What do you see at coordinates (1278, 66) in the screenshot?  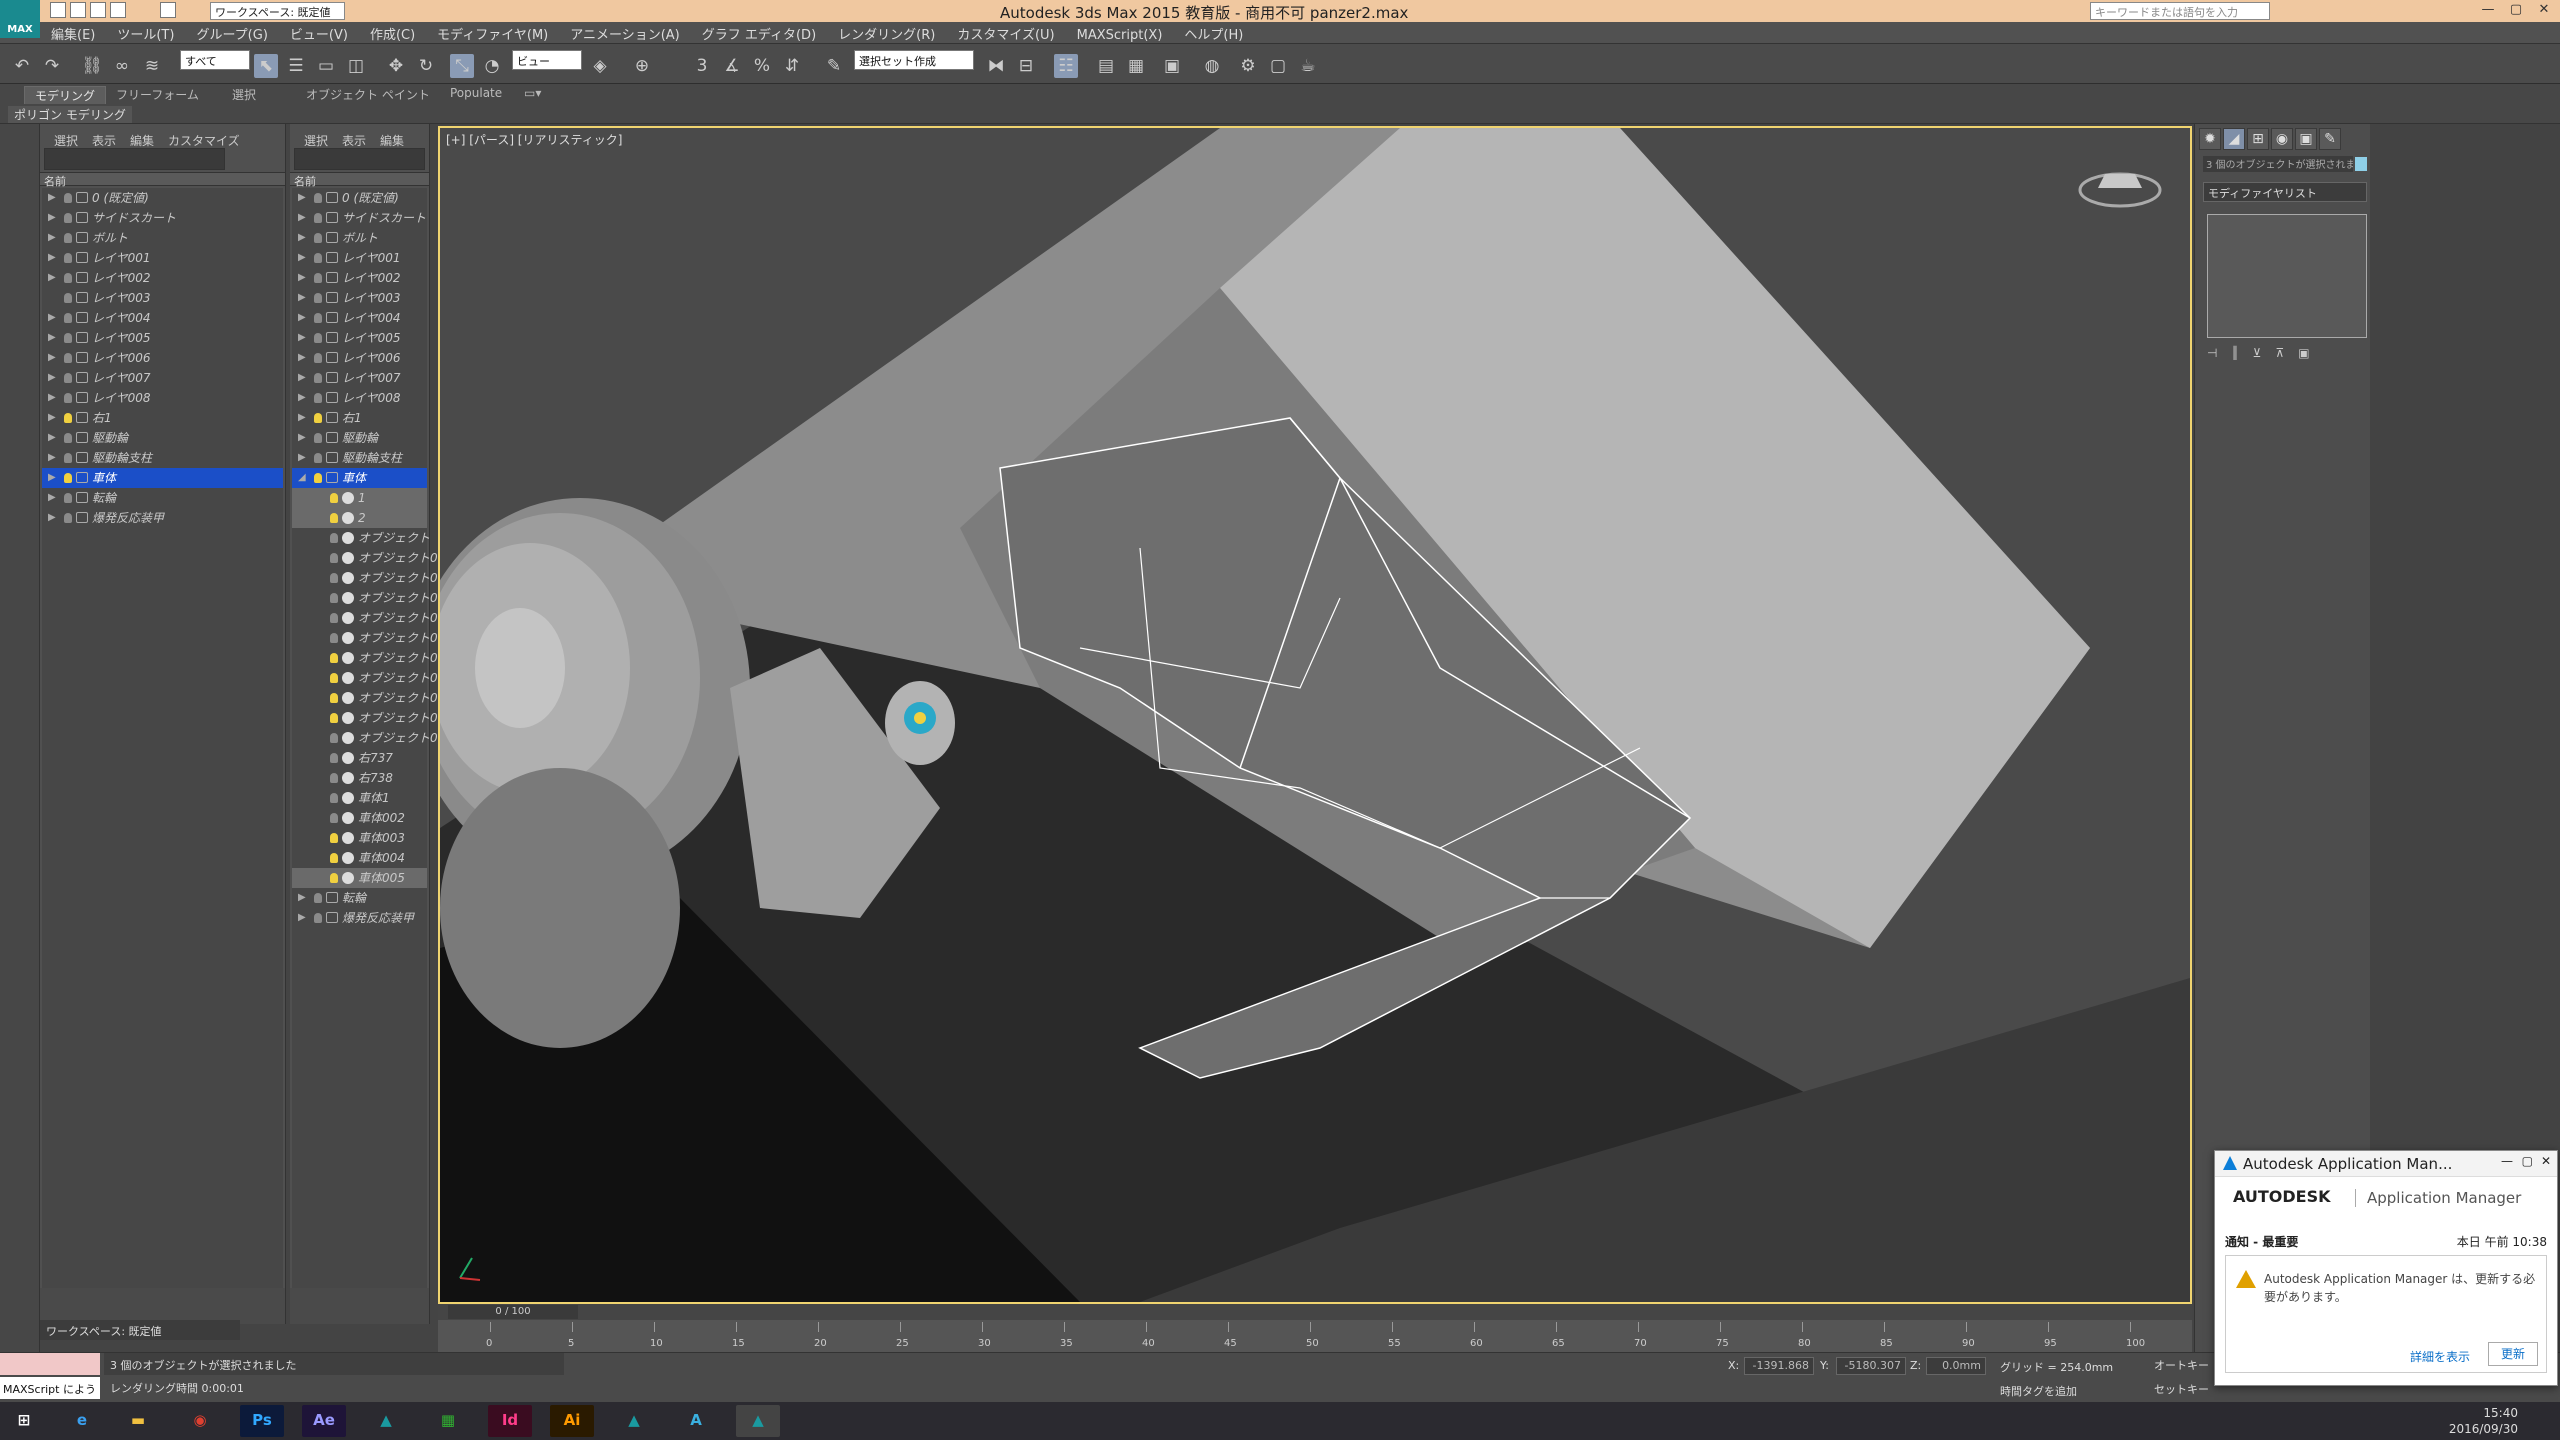 I see `rendered-frame-icon: ▢` at bounding box center [1278, 66].